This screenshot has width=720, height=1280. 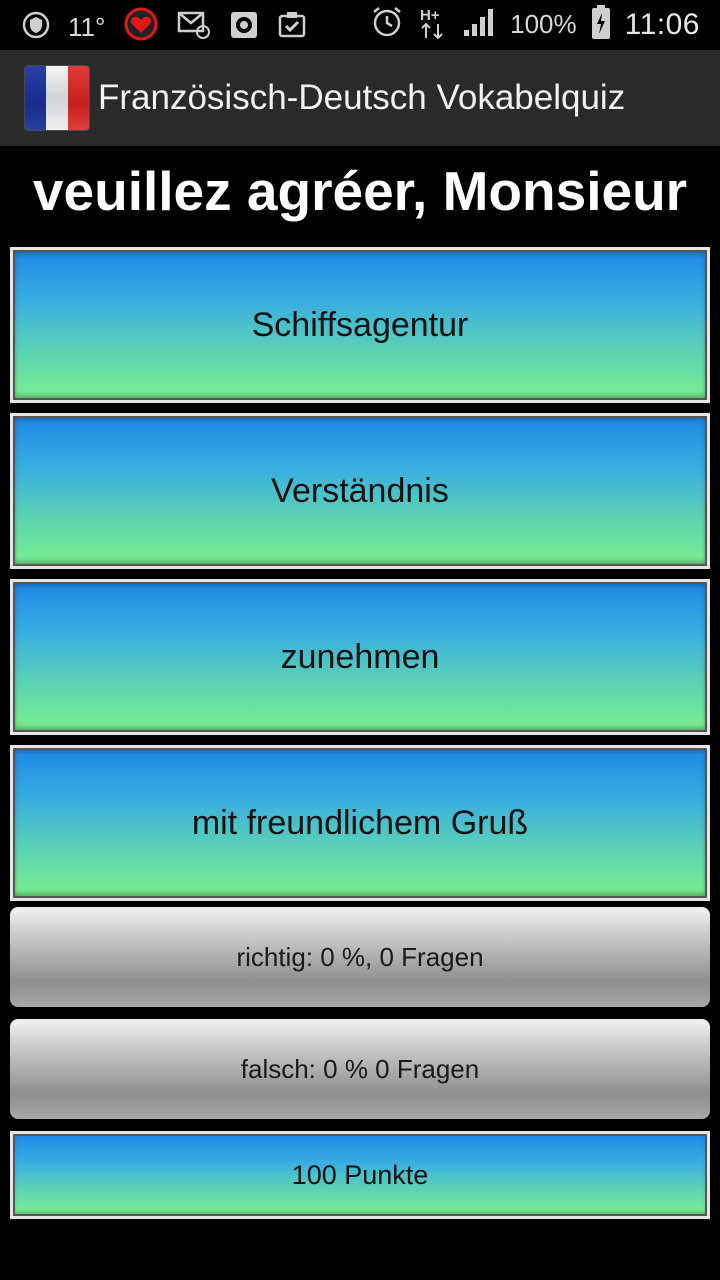 What do you see at coordinates (57, 98) in the screenshot?
I see `france-flag-icon` at bounding box center [57, 98].